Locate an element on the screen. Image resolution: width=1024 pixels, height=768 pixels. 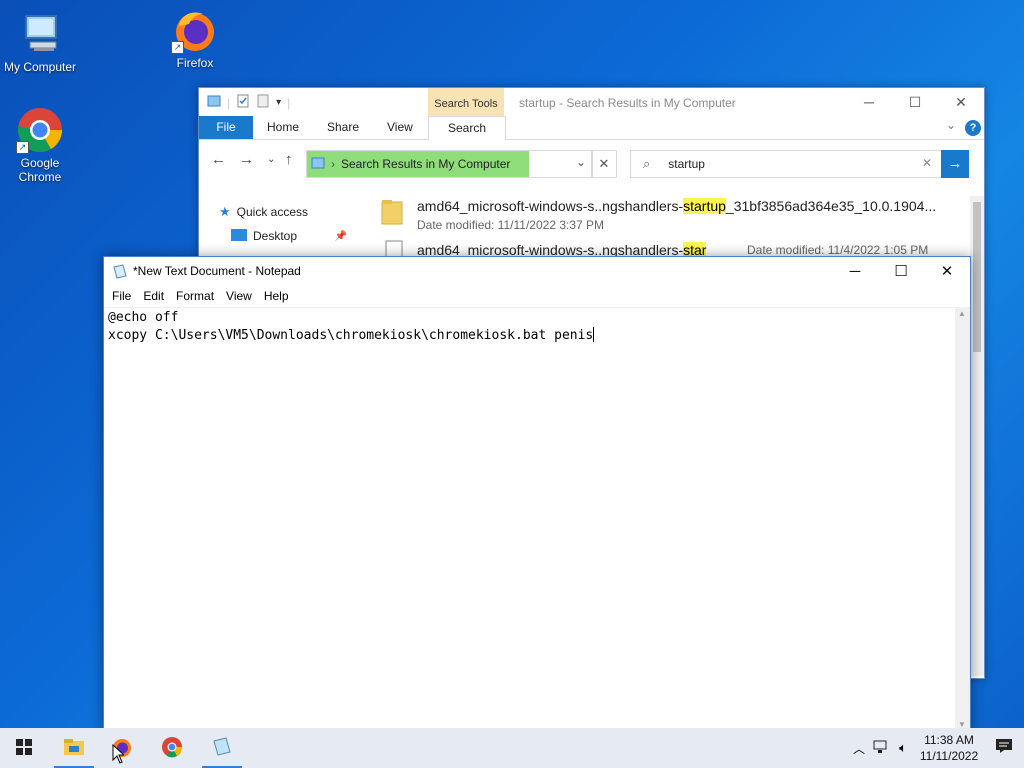
help-icon: ? is located at coordinates (973, 128).